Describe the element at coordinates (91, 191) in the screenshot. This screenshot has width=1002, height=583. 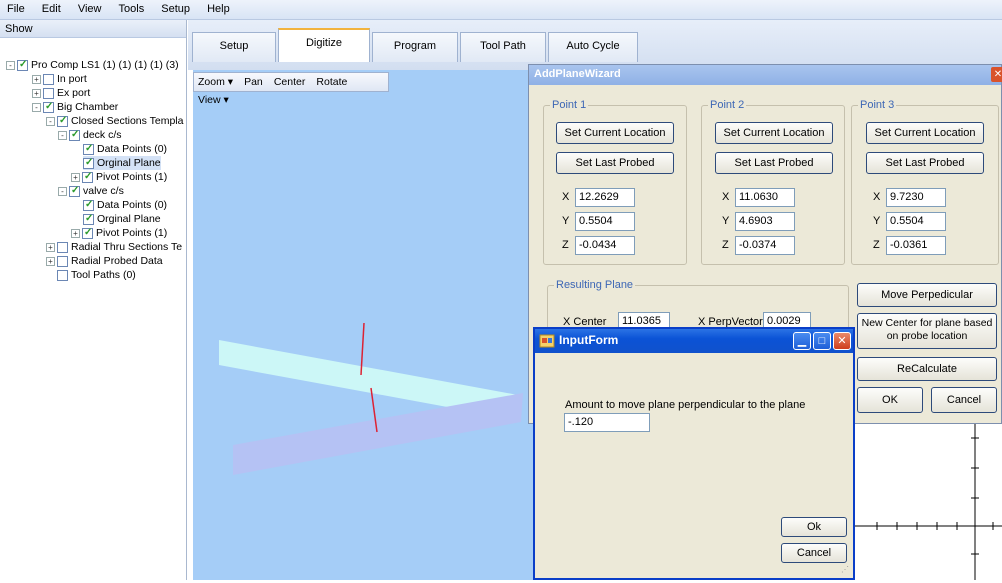
I see `tree-node: -valve c/s` at that location.